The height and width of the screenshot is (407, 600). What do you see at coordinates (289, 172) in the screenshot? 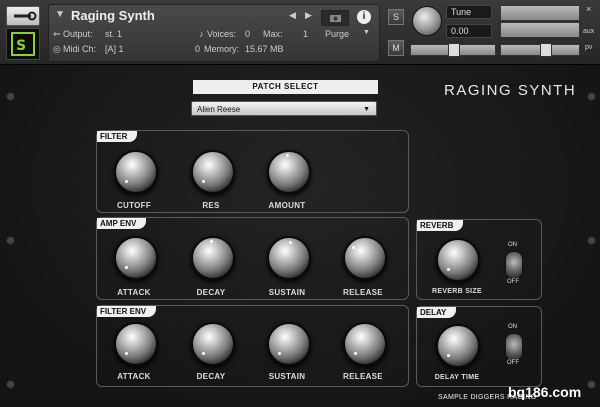
I see `amount-knob` at bounding box center [289, 172].